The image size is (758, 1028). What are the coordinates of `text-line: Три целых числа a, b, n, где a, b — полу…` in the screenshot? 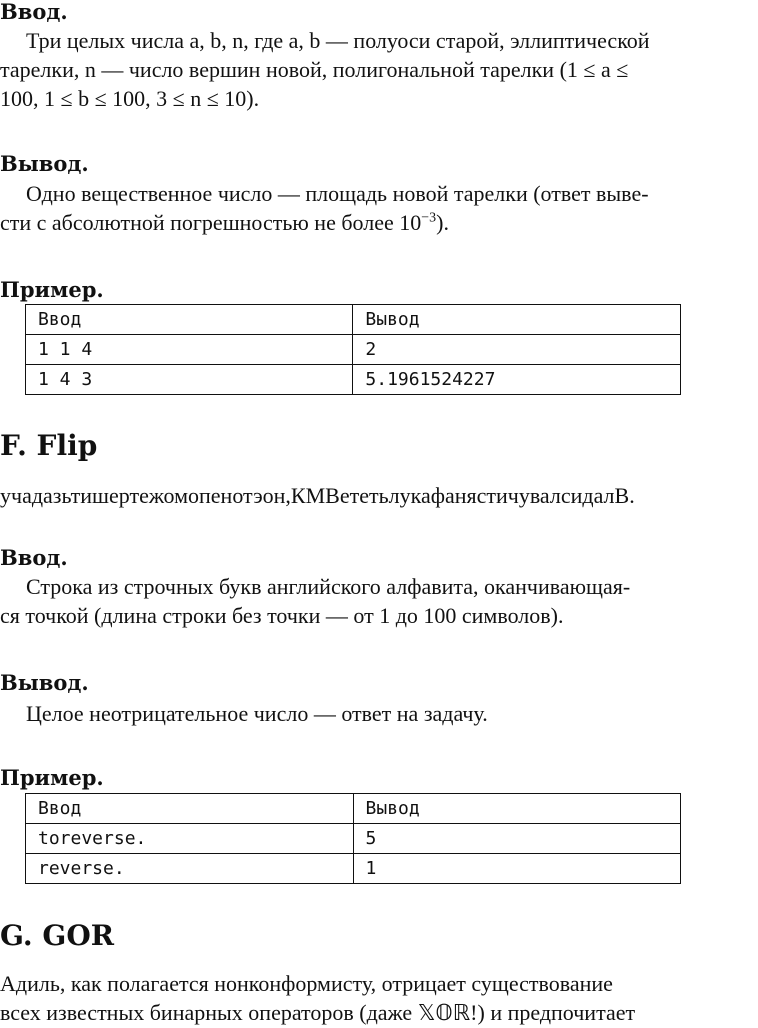 It's located at (338, 40).